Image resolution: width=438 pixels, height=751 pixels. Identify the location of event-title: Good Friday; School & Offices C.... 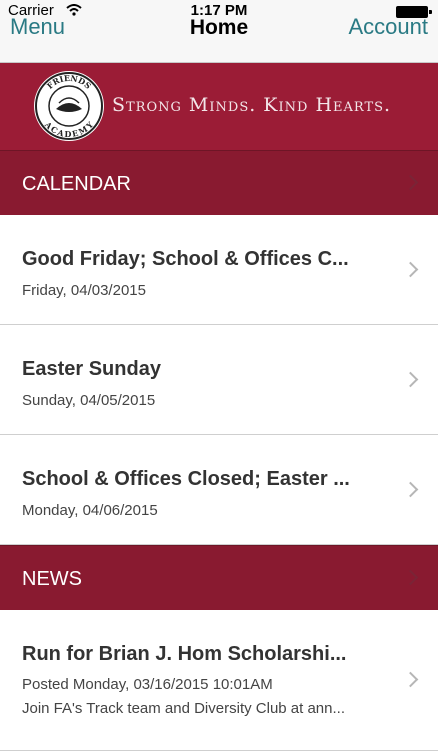
(185, 259).